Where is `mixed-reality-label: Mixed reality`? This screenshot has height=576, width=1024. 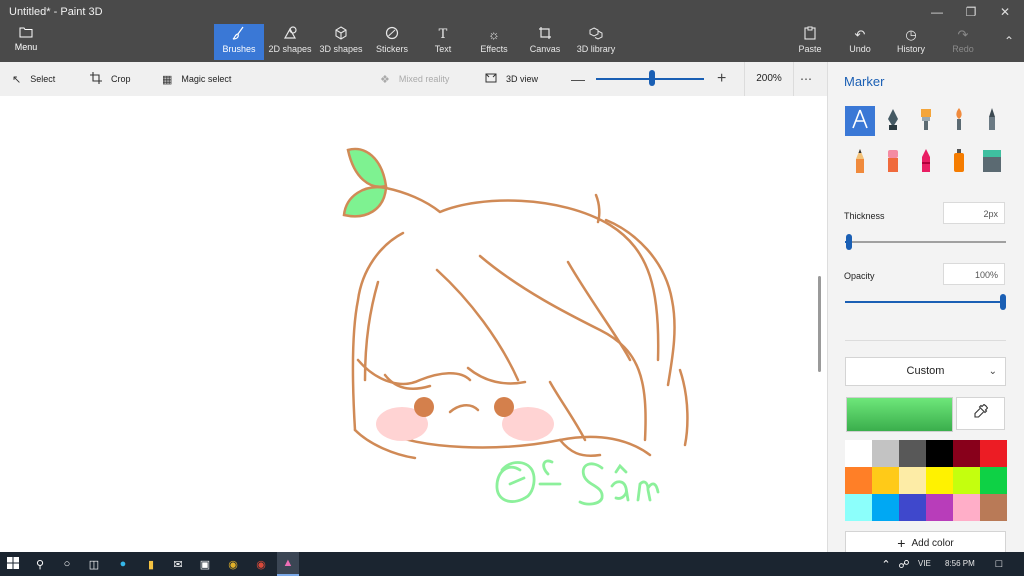 mixed-reality-label: Mixed reality is located at coordinates (424, 79).